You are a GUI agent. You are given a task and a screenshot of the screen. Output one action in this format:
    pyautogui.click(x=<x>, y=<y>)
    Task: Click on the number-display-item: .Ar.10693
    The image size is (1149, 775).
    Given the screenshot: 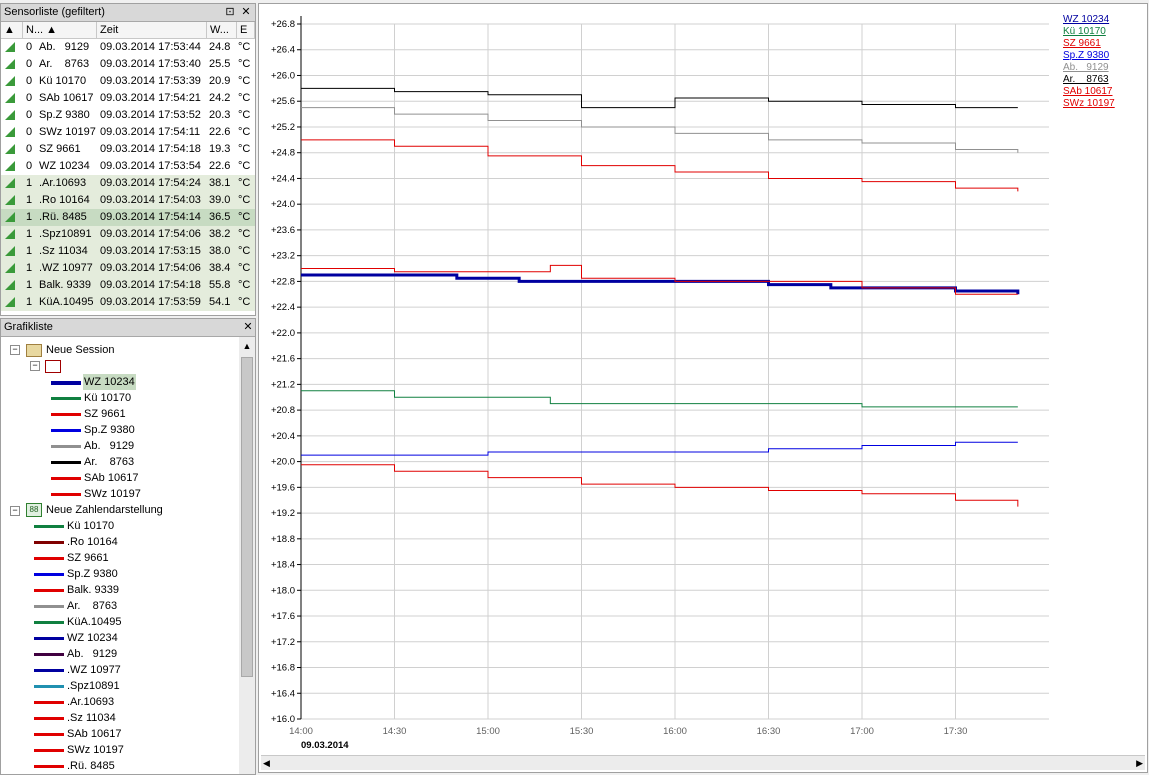 What is the action you would take?
    pyautogui.click(x=109, y=702)
    